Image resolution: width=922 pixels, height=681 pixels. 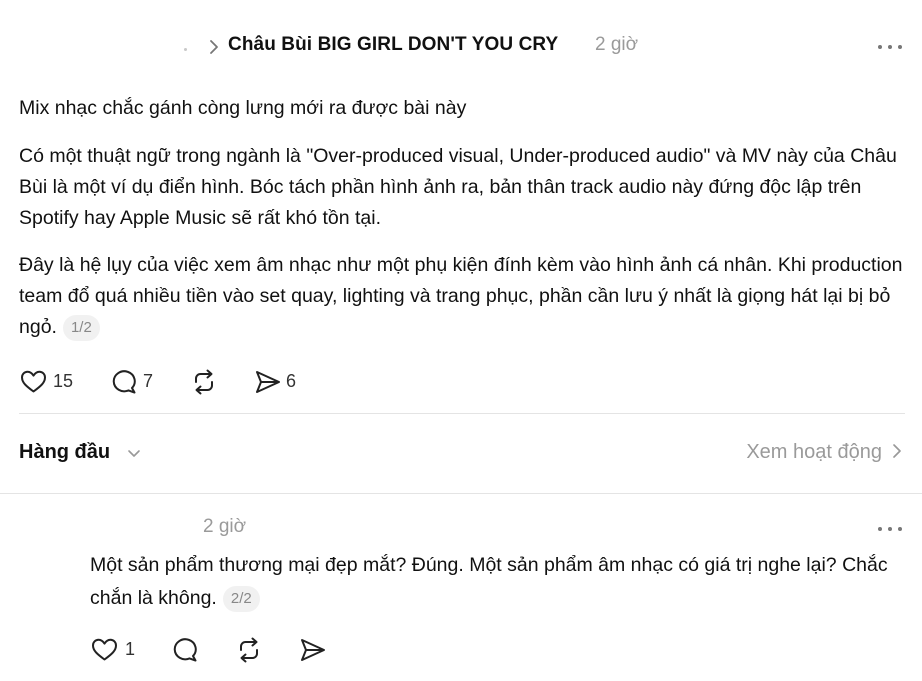 What do you see at coordinates (185, 49) in the screenshot?
I see `avatar` at bounding box center [185, 49].